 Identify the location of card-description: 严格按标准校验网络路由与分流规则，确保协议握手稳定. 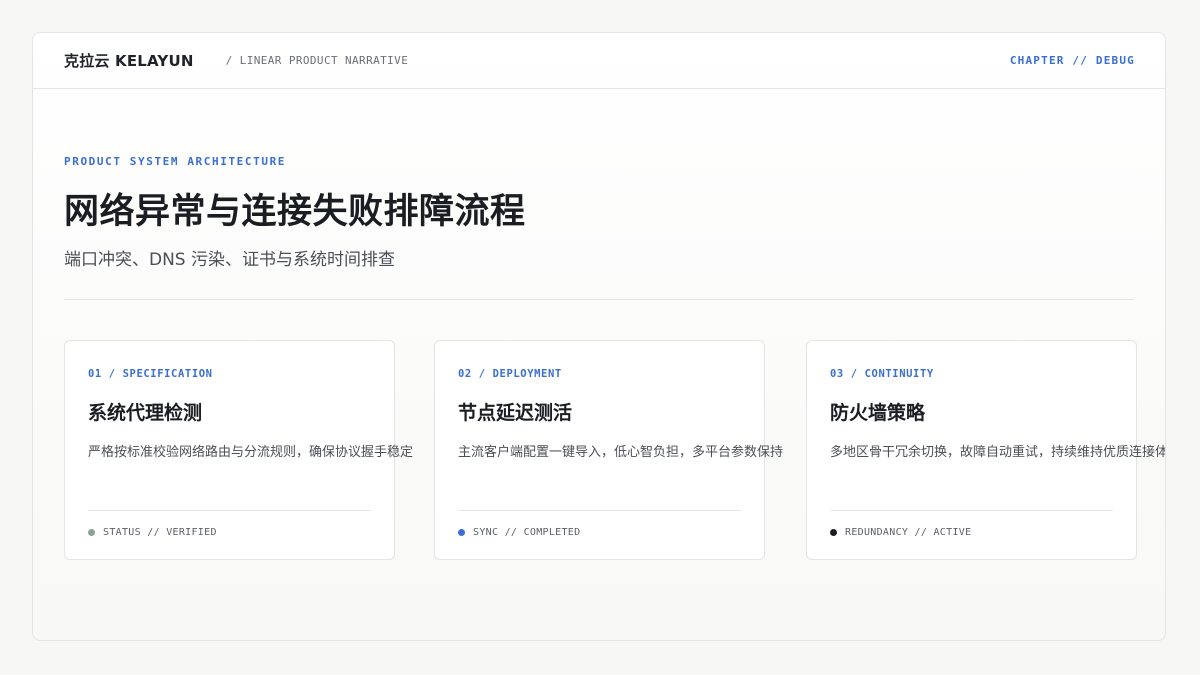
(251, 452).